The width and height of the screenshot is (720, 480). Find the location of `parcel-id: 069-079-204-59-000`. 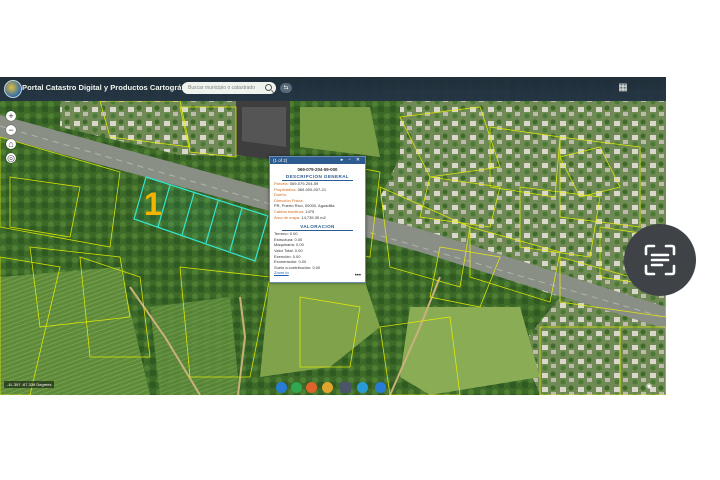

parcel-id: 069-079-204-59-000 is located at coordinates (317, 169).